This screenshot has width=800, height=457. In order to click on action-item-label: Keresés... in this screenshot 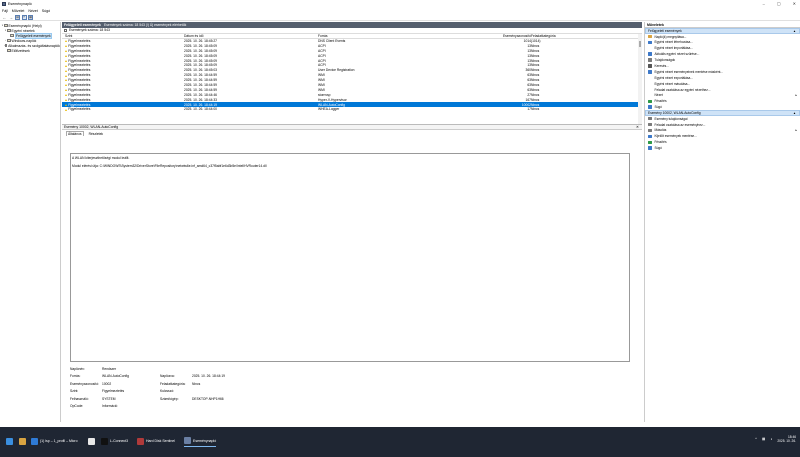, I will do `click(661, 65)`.